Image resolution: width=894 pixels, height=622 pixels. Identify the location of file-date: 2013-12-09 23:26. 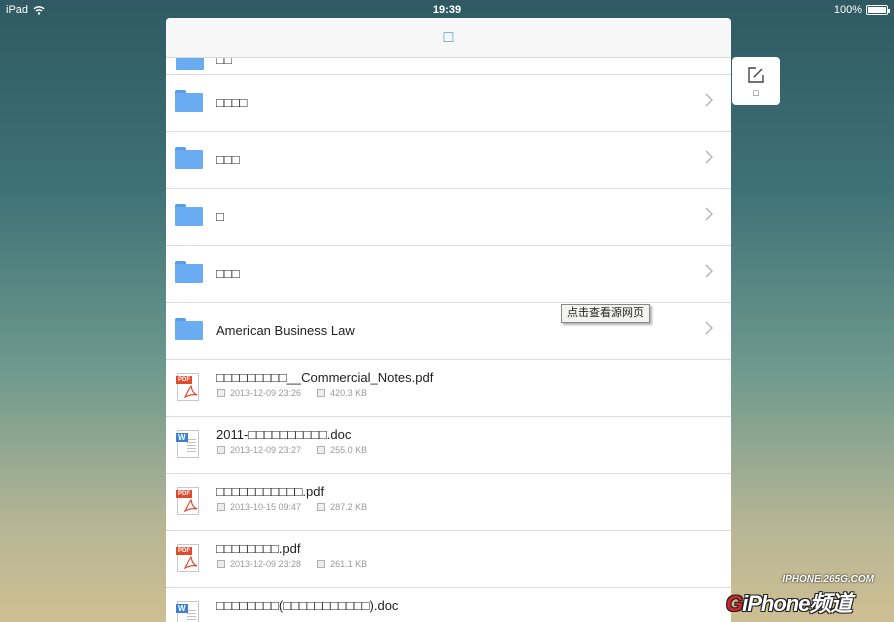
(266, 393).